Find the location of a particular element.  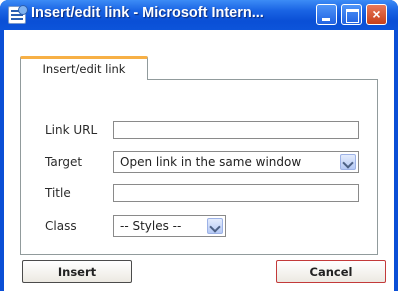

link-url-label: Link URL is located at coordinates (71, 130).